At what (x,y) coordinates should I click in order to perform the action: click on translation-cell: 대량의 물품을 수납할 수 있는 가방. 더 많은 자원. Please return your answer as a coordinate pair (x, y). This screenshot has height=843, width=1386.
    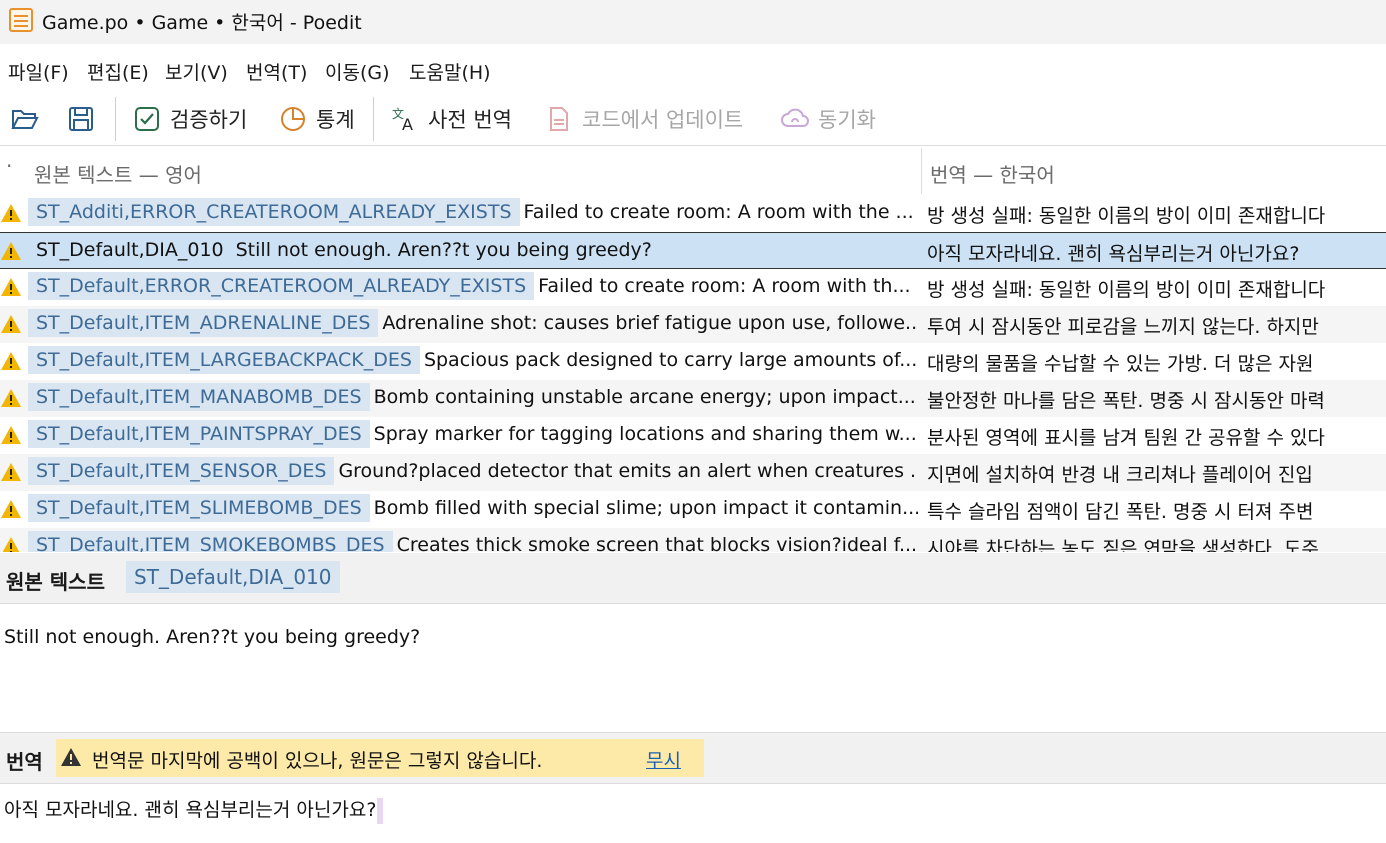
    Looking at the image, I should click on (1120, 364).